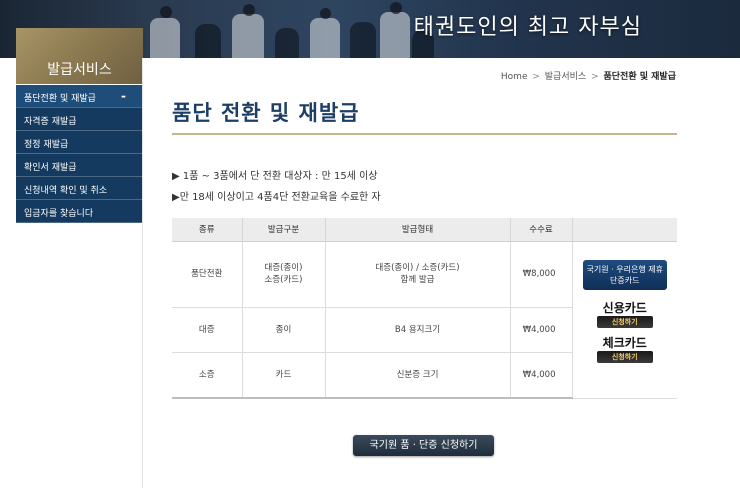  I want to click on cell-type: 품단전환, so click(207, 274).